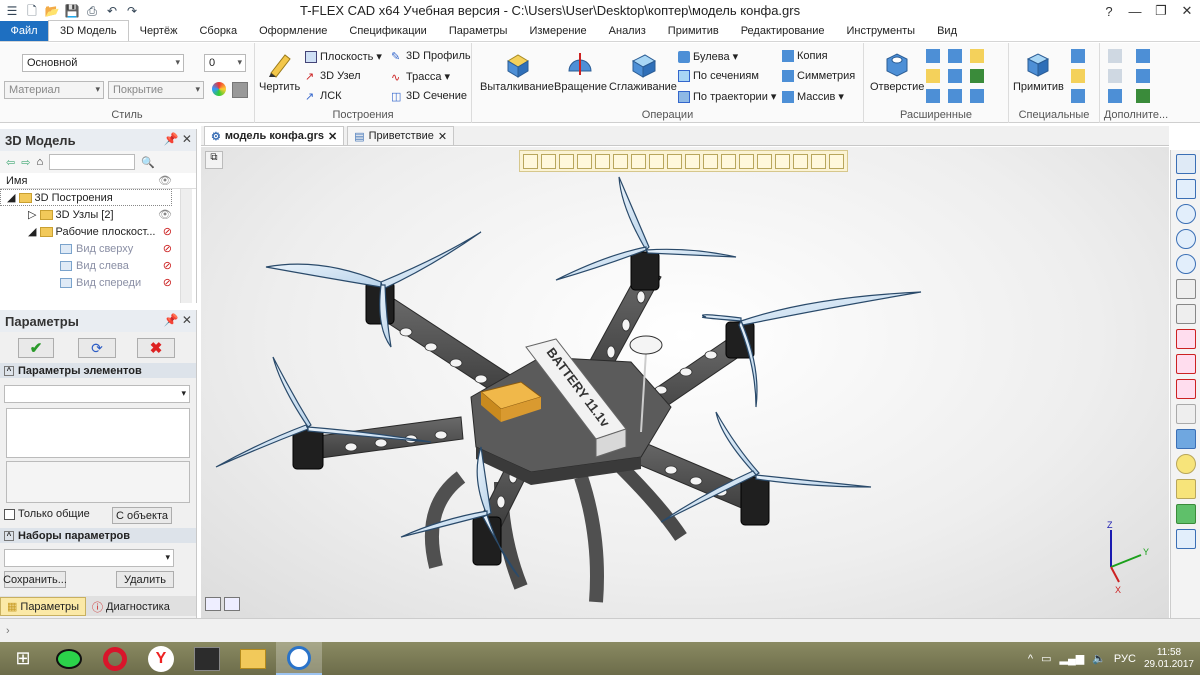 The height and width of the screenshot is (675, 1200). What do you see at coordinates (933, 96) in the screenshot?
I see `cut-icon` at bounding box center [933, 96].